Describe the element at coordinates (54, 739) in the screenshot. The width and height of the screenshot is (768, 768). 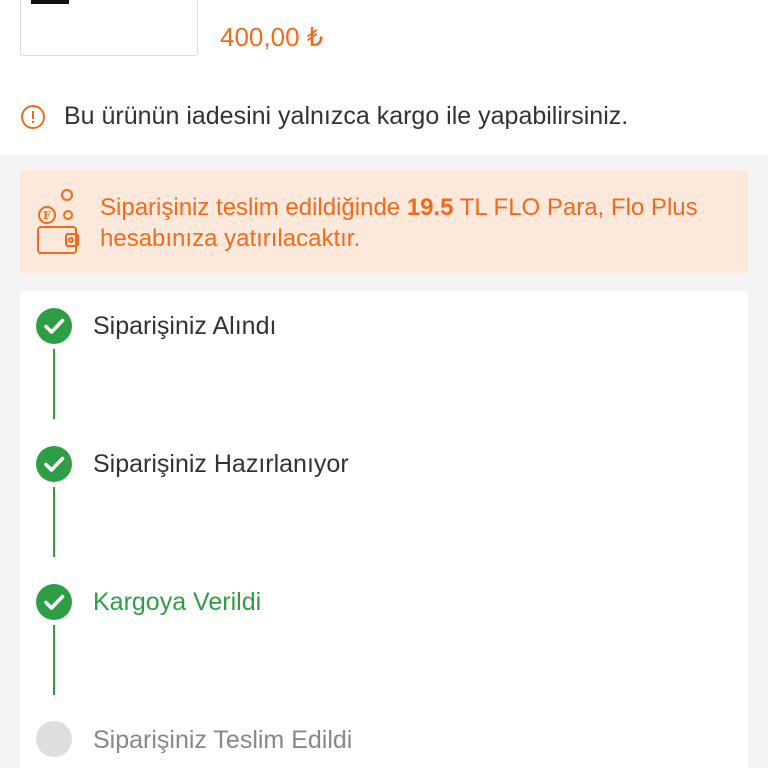
I see `pending-circle-icon` at that location.